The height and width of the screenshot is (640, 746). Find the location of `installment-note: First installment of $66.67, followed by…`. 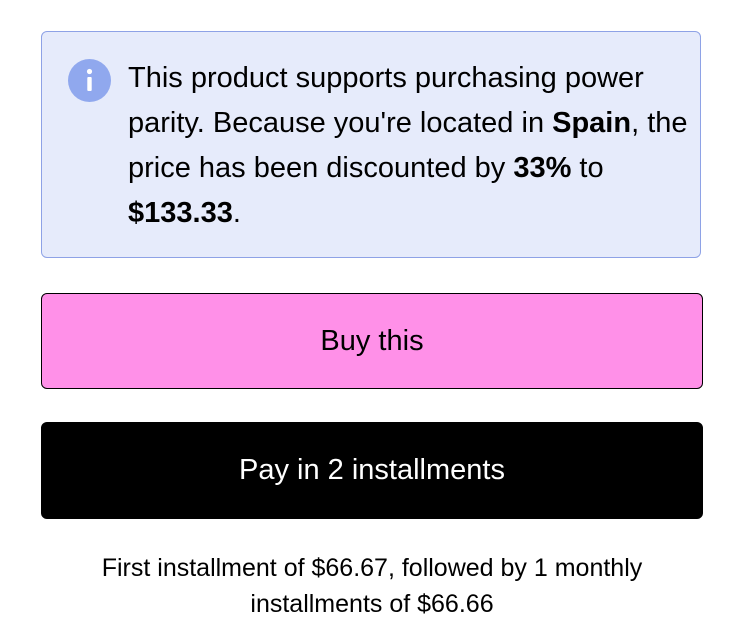

installment-note: First installment of $66.67, followed by… is located at coordinates (372, 586).